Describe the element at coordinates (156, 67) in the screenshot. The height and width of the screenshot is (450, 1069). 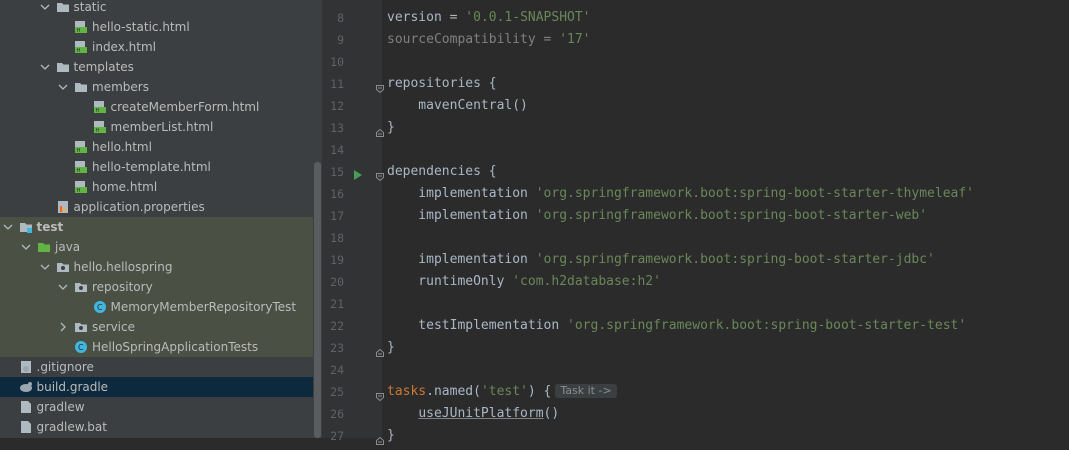
I see `tree-item: templates` at that location.